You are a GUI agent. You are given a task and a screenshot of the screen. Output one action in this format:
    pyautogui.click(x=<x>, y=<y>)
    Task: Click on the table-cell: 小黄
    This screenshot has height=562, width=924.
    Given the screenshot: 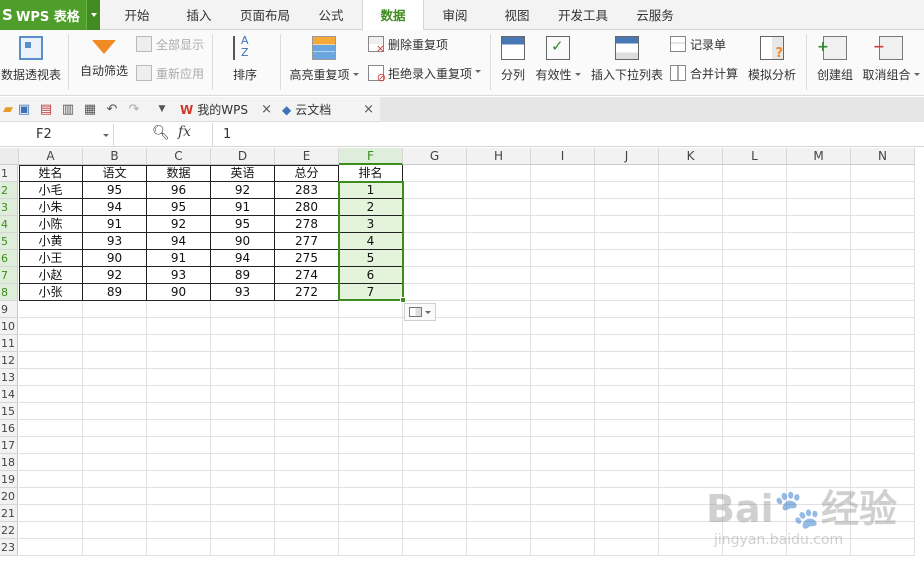 What is the action you would take?
    pyautogui.click(x=51, y=241)
    